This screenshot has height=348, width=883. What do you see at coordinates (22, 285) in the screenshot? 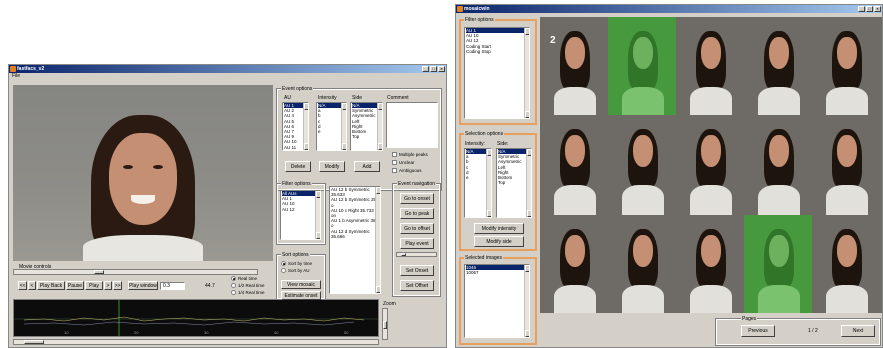
I see `rewind-fast-button: <<` at bounding box center [22, 285].